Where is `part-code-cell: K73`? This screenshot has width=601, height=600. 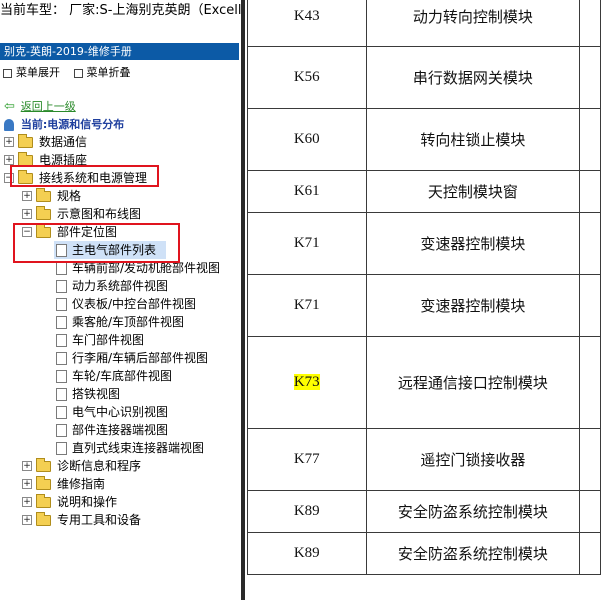 part-code-cell: K73 is located at coordinates (307, 382).